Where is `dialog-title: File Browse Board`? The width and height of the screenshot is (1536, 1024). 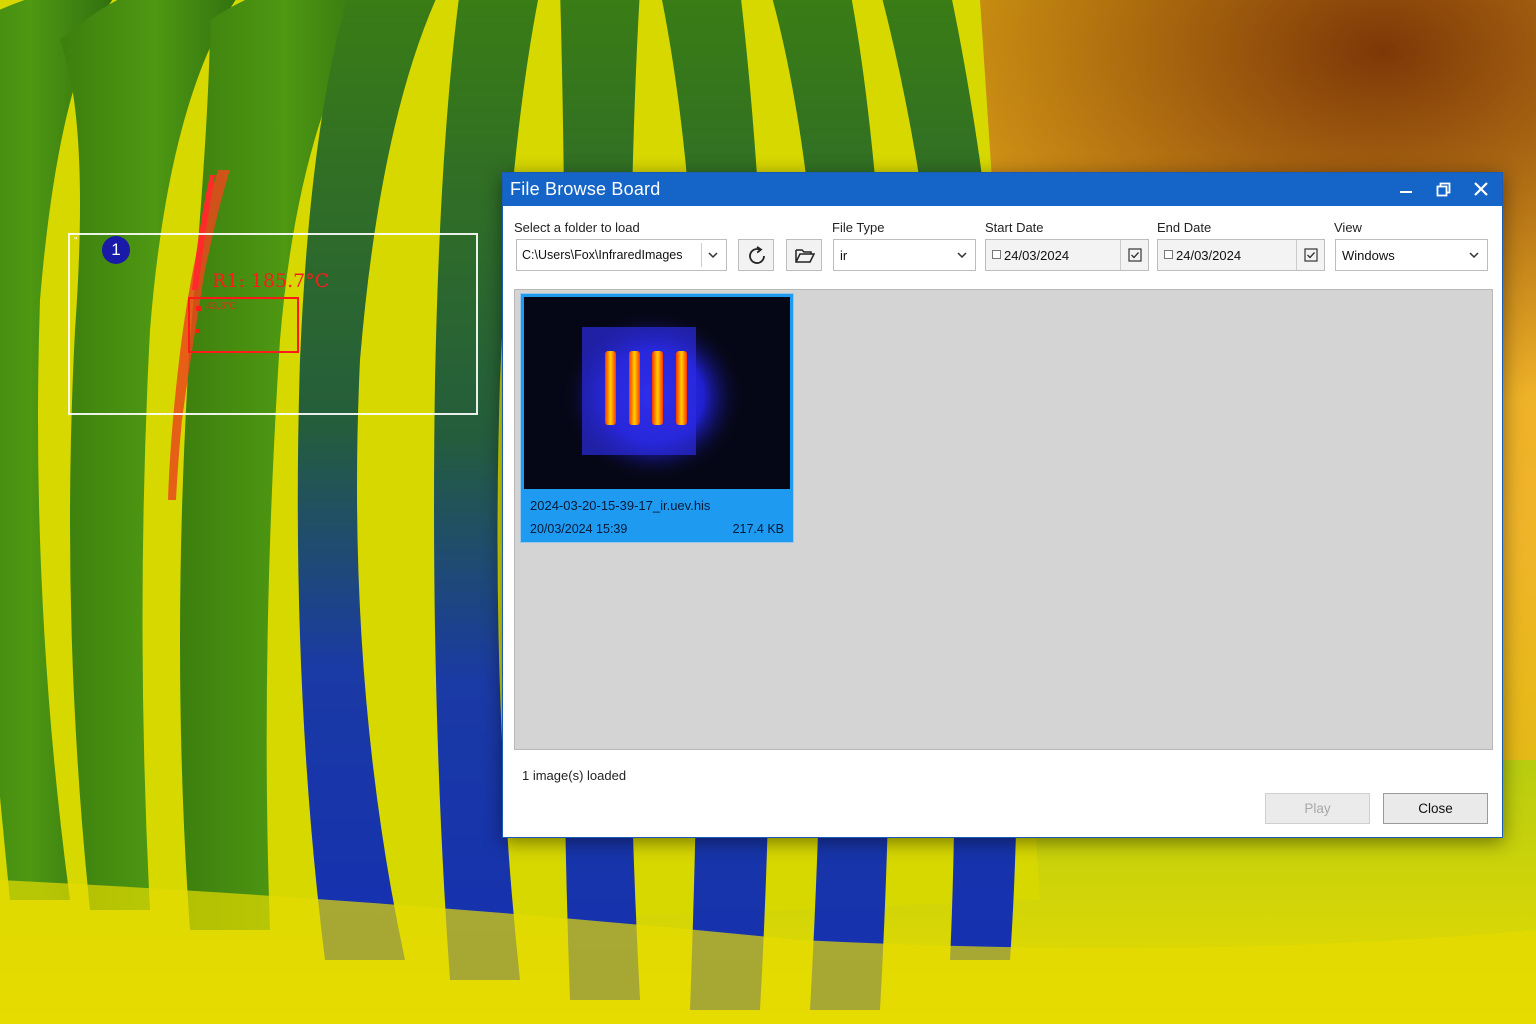
dialog-title: File Browse Board is located at coordinates (585, 189).